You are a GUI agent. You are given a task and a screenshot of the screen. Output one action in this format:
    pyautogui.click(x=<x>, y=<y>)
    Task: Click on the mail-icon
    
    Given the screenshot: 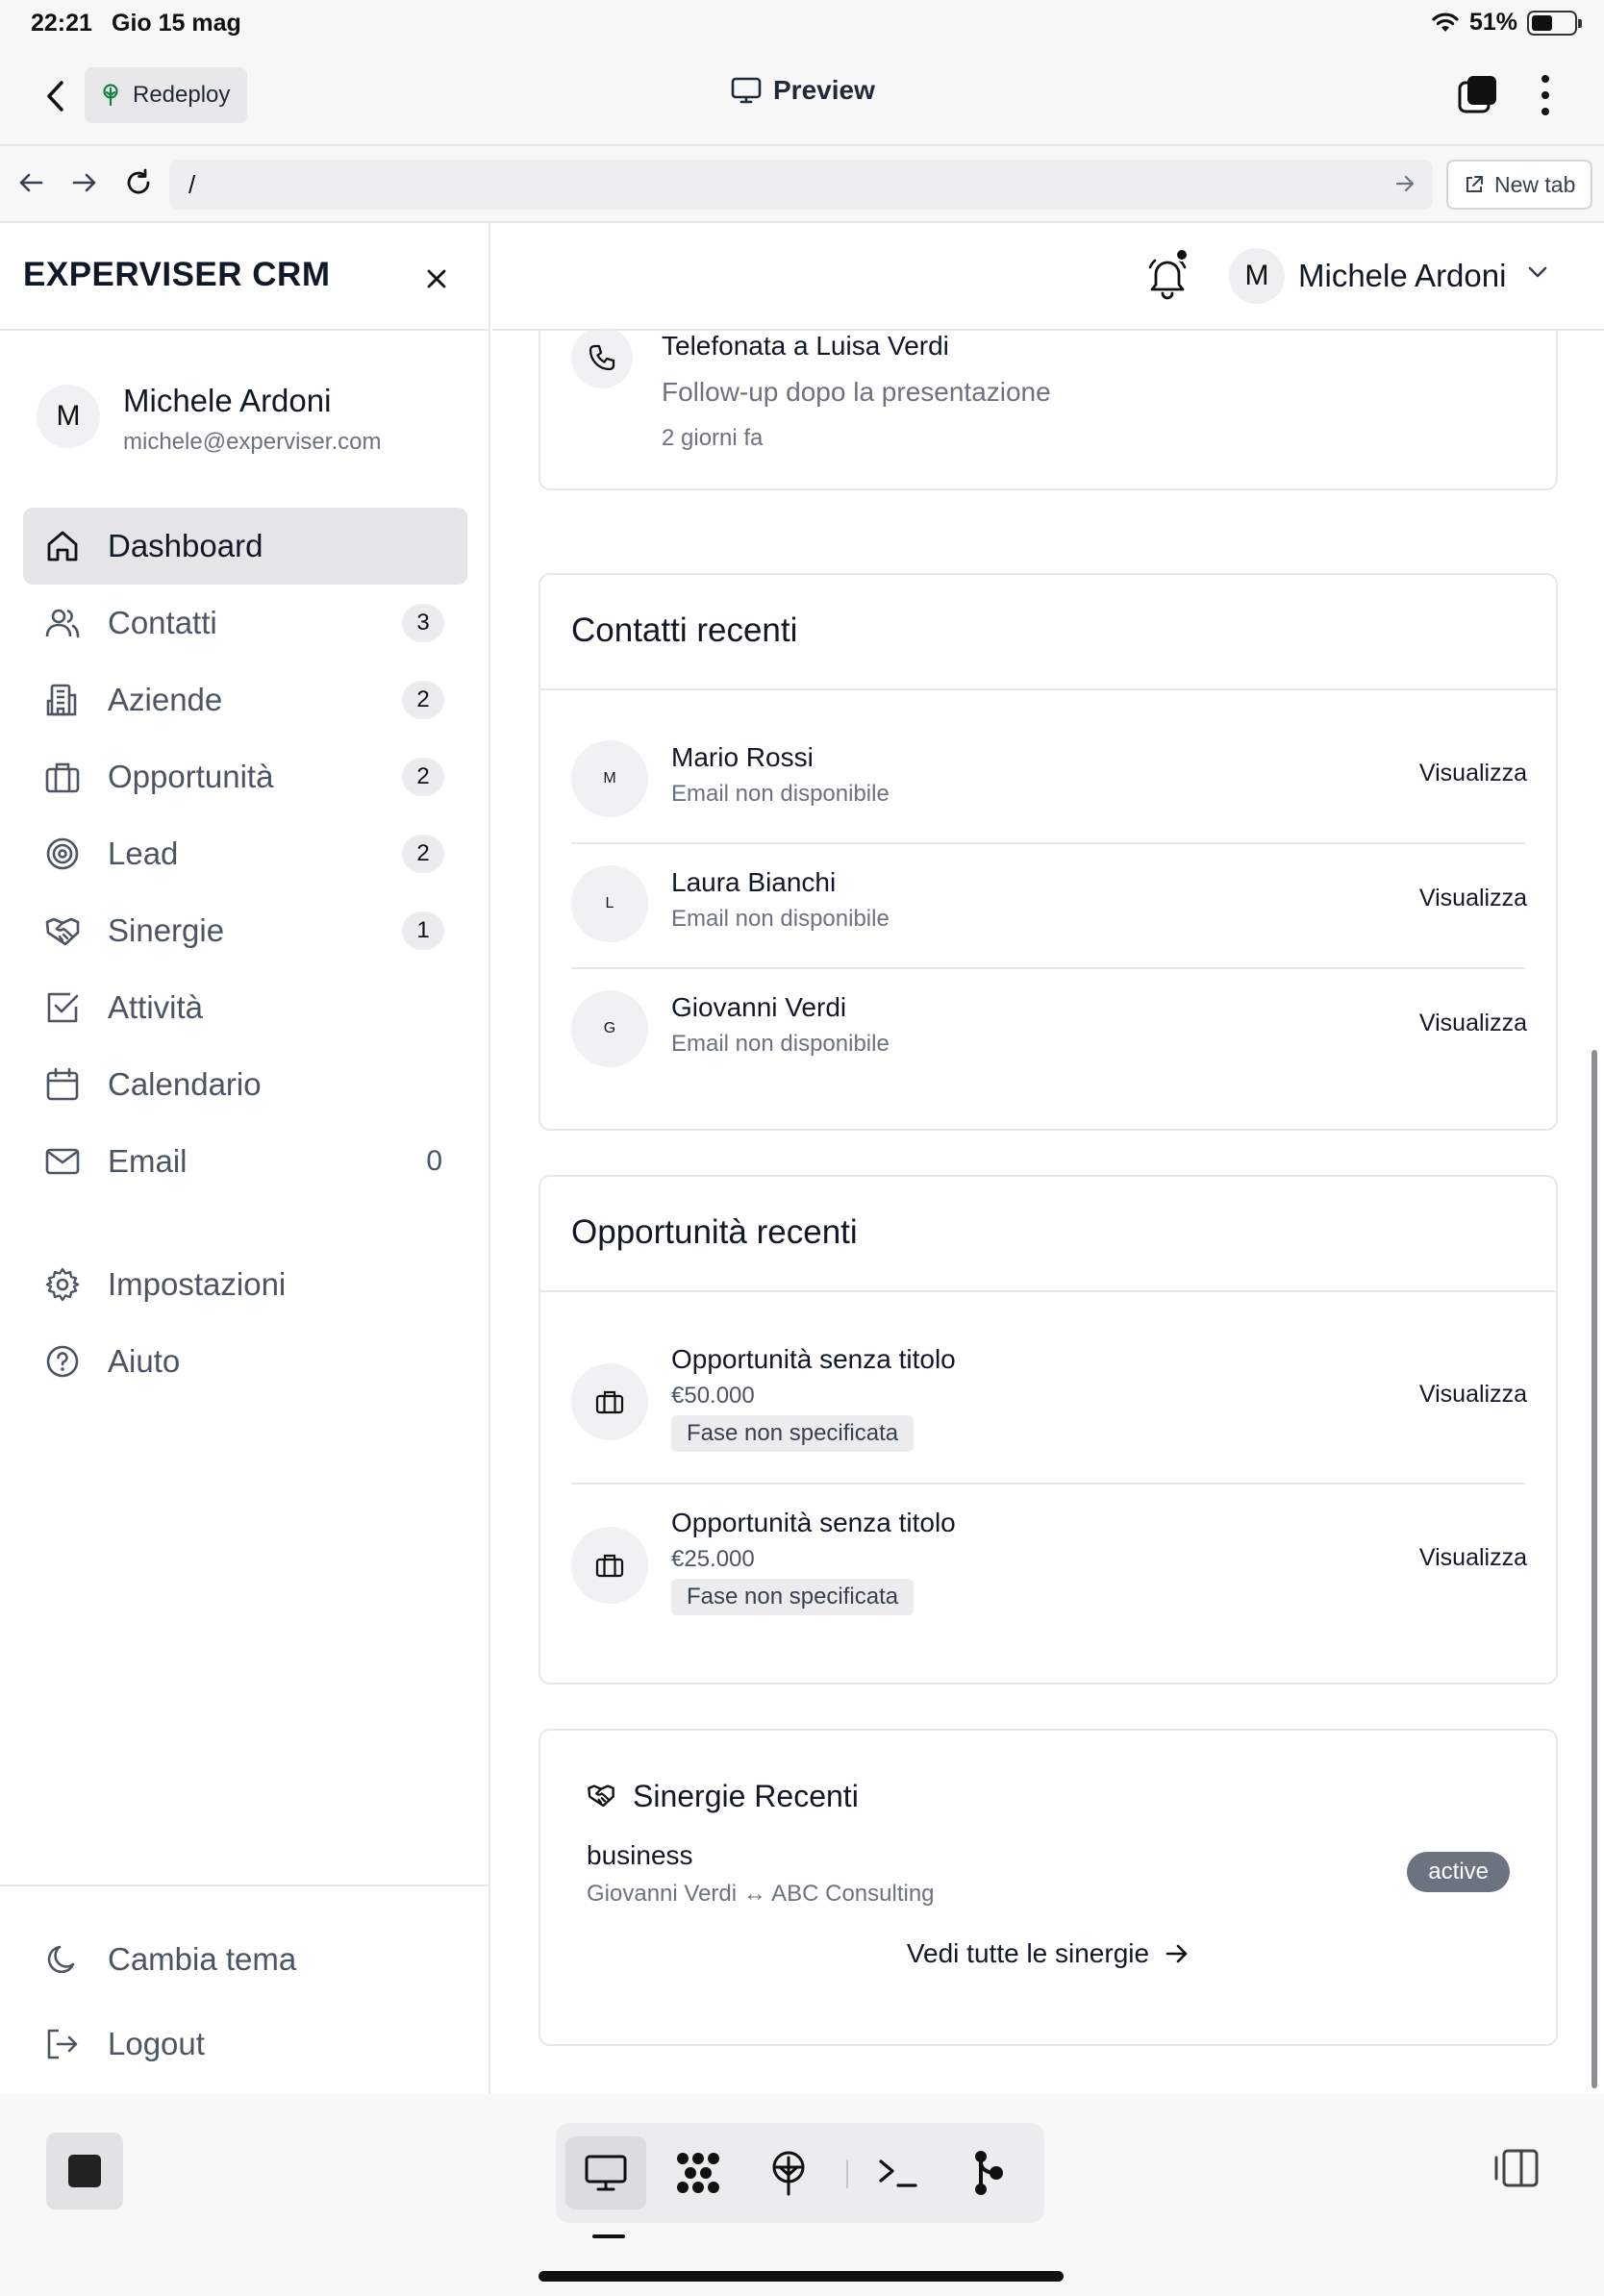 What is the action you would take?
    pyautogui.click(x=62, y=1161)
    